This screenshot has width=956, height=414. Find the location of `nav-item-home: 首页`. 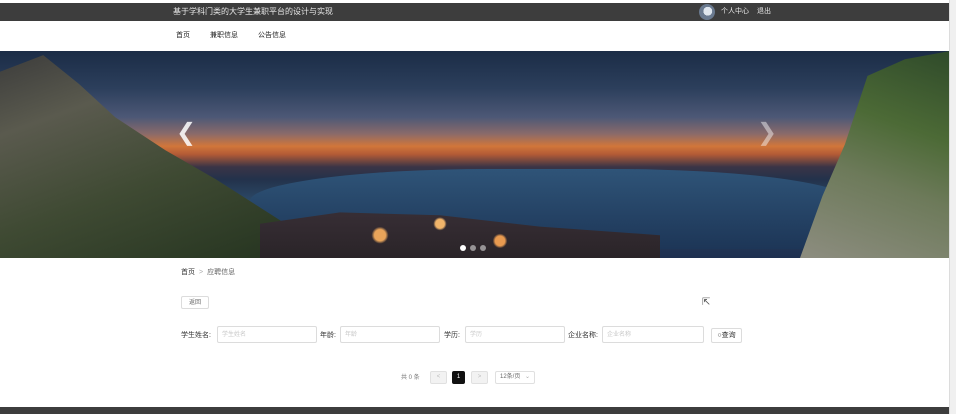

nav-item-home: 首页 is located at coordinates (183, 36).